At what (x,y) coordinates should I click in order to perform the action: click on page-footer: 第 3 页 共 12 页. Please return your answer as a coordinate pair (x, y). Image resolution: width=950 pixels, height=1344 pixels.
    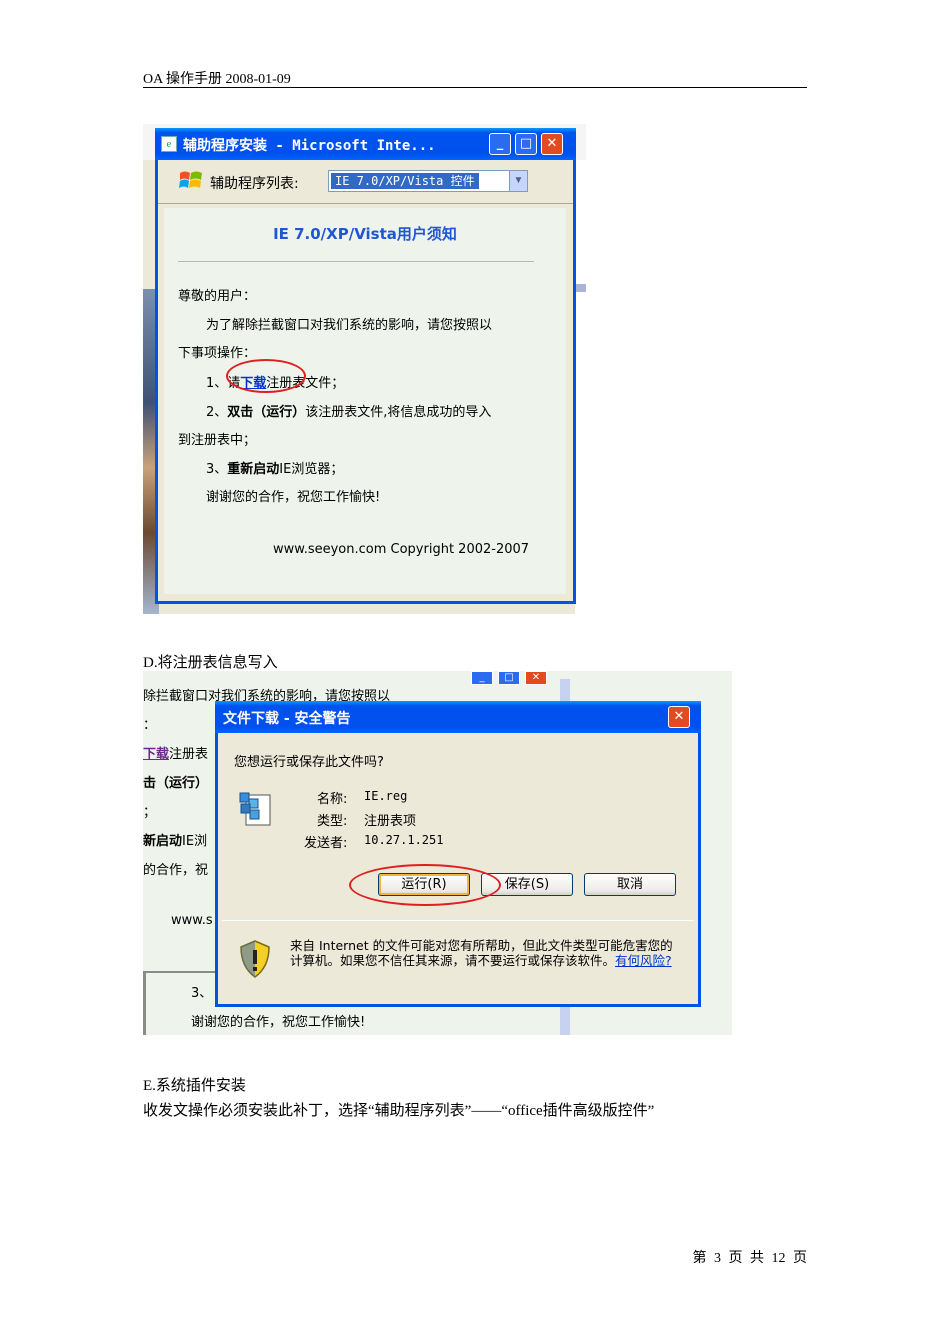
    Looking at the image, I should click on (750, 1258).